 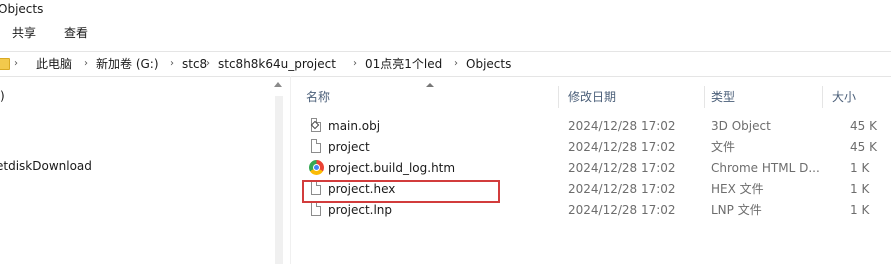 What do you see at coordinates (401, 191) in the screenshot?
I see `highlight-box` at bounding box center [401, 191].